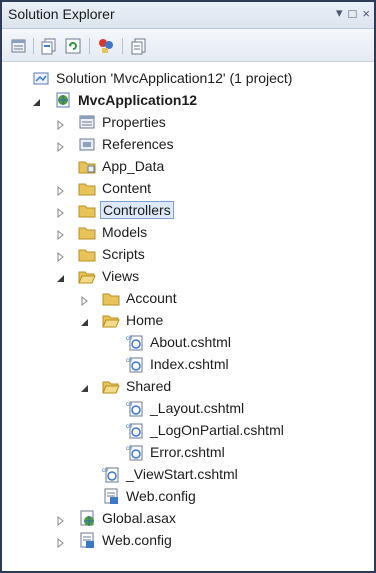 Image resolution: width=376 pixels, height=573 pixels. I want to click on tree-node-label: _Layout.cshtml, so click(197, 408).